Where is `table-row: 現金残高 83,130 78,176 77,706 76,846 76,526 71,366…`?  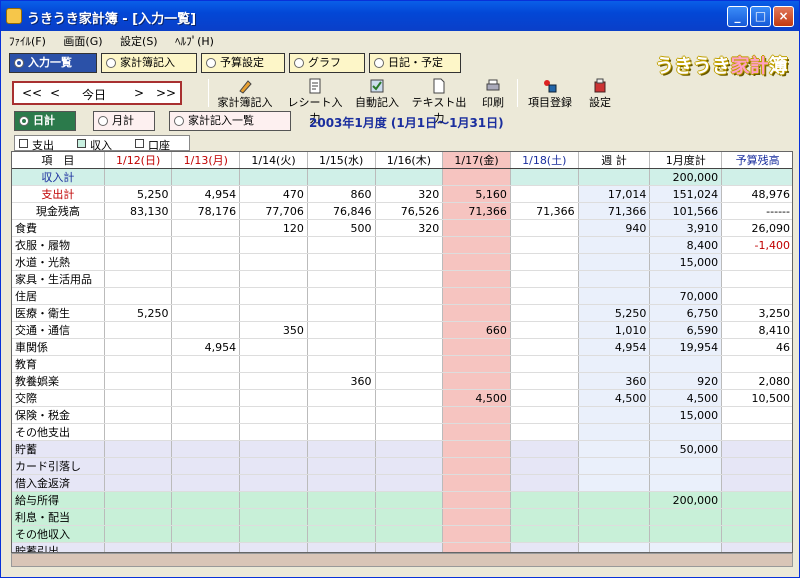
table-row: 現金残高 83,130 78,176 77,706 76,846 76,526 71,366… is located at coordinates (402, 211).